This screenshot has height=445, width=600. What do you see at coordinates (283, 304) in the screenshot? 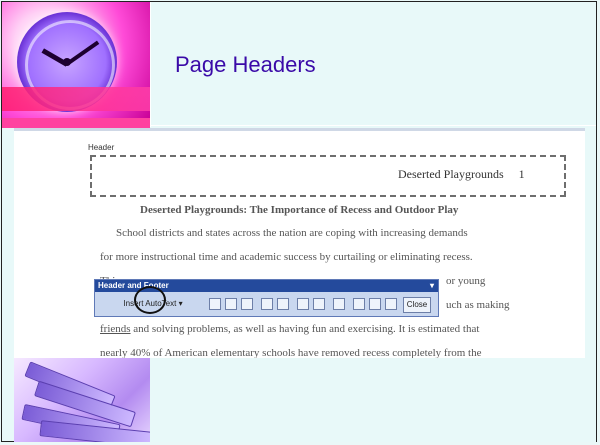
I see `insert-time-icon` at bounding box center [283, 304].